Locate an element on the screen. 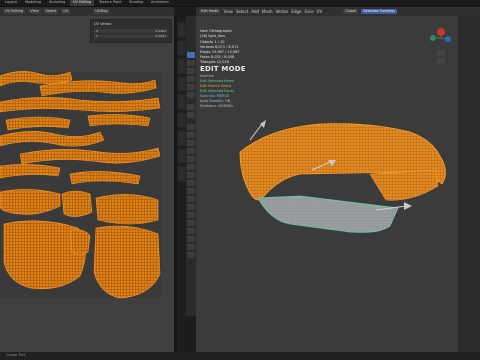  add-menu: Add is located at coordinates (255, 11).